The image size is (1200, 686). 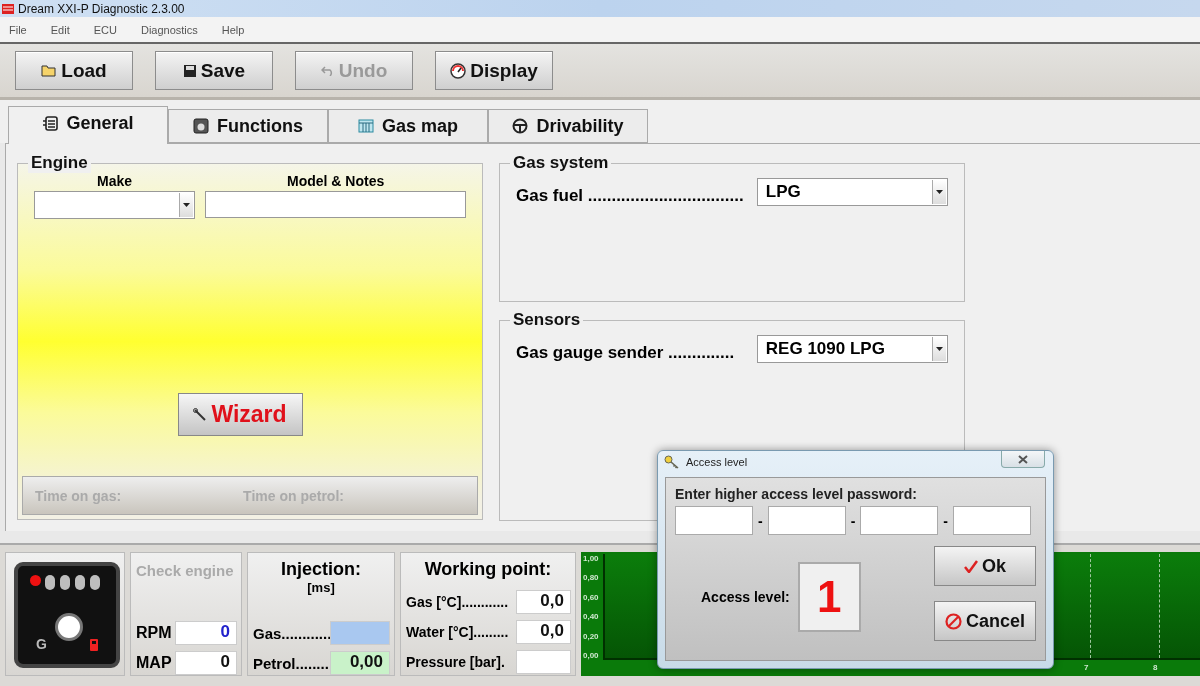 I want to click on menu-item: Diagnostics, so click(x=169, y=29).